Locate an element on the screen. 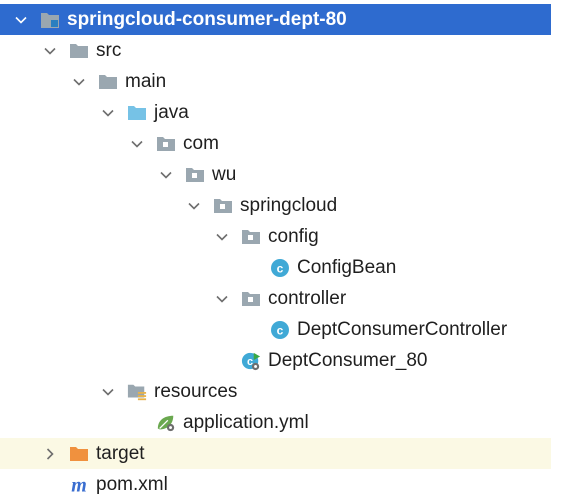 The width and height of the screenshot is (561, 502). tree-row-main: main is located at coordinates (83, 81).